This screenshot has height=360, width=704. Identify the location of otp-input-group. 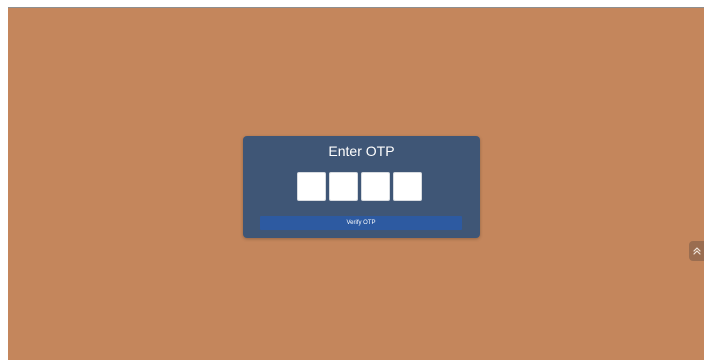
(359, 186).